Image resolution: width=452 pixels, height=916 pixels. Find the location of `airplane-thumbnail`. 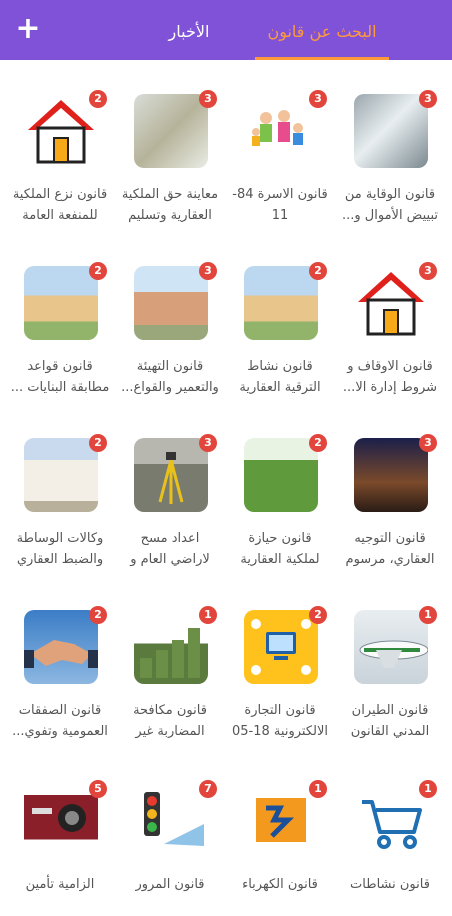

airplane-thumbnail is located at coordinates (391, 647).